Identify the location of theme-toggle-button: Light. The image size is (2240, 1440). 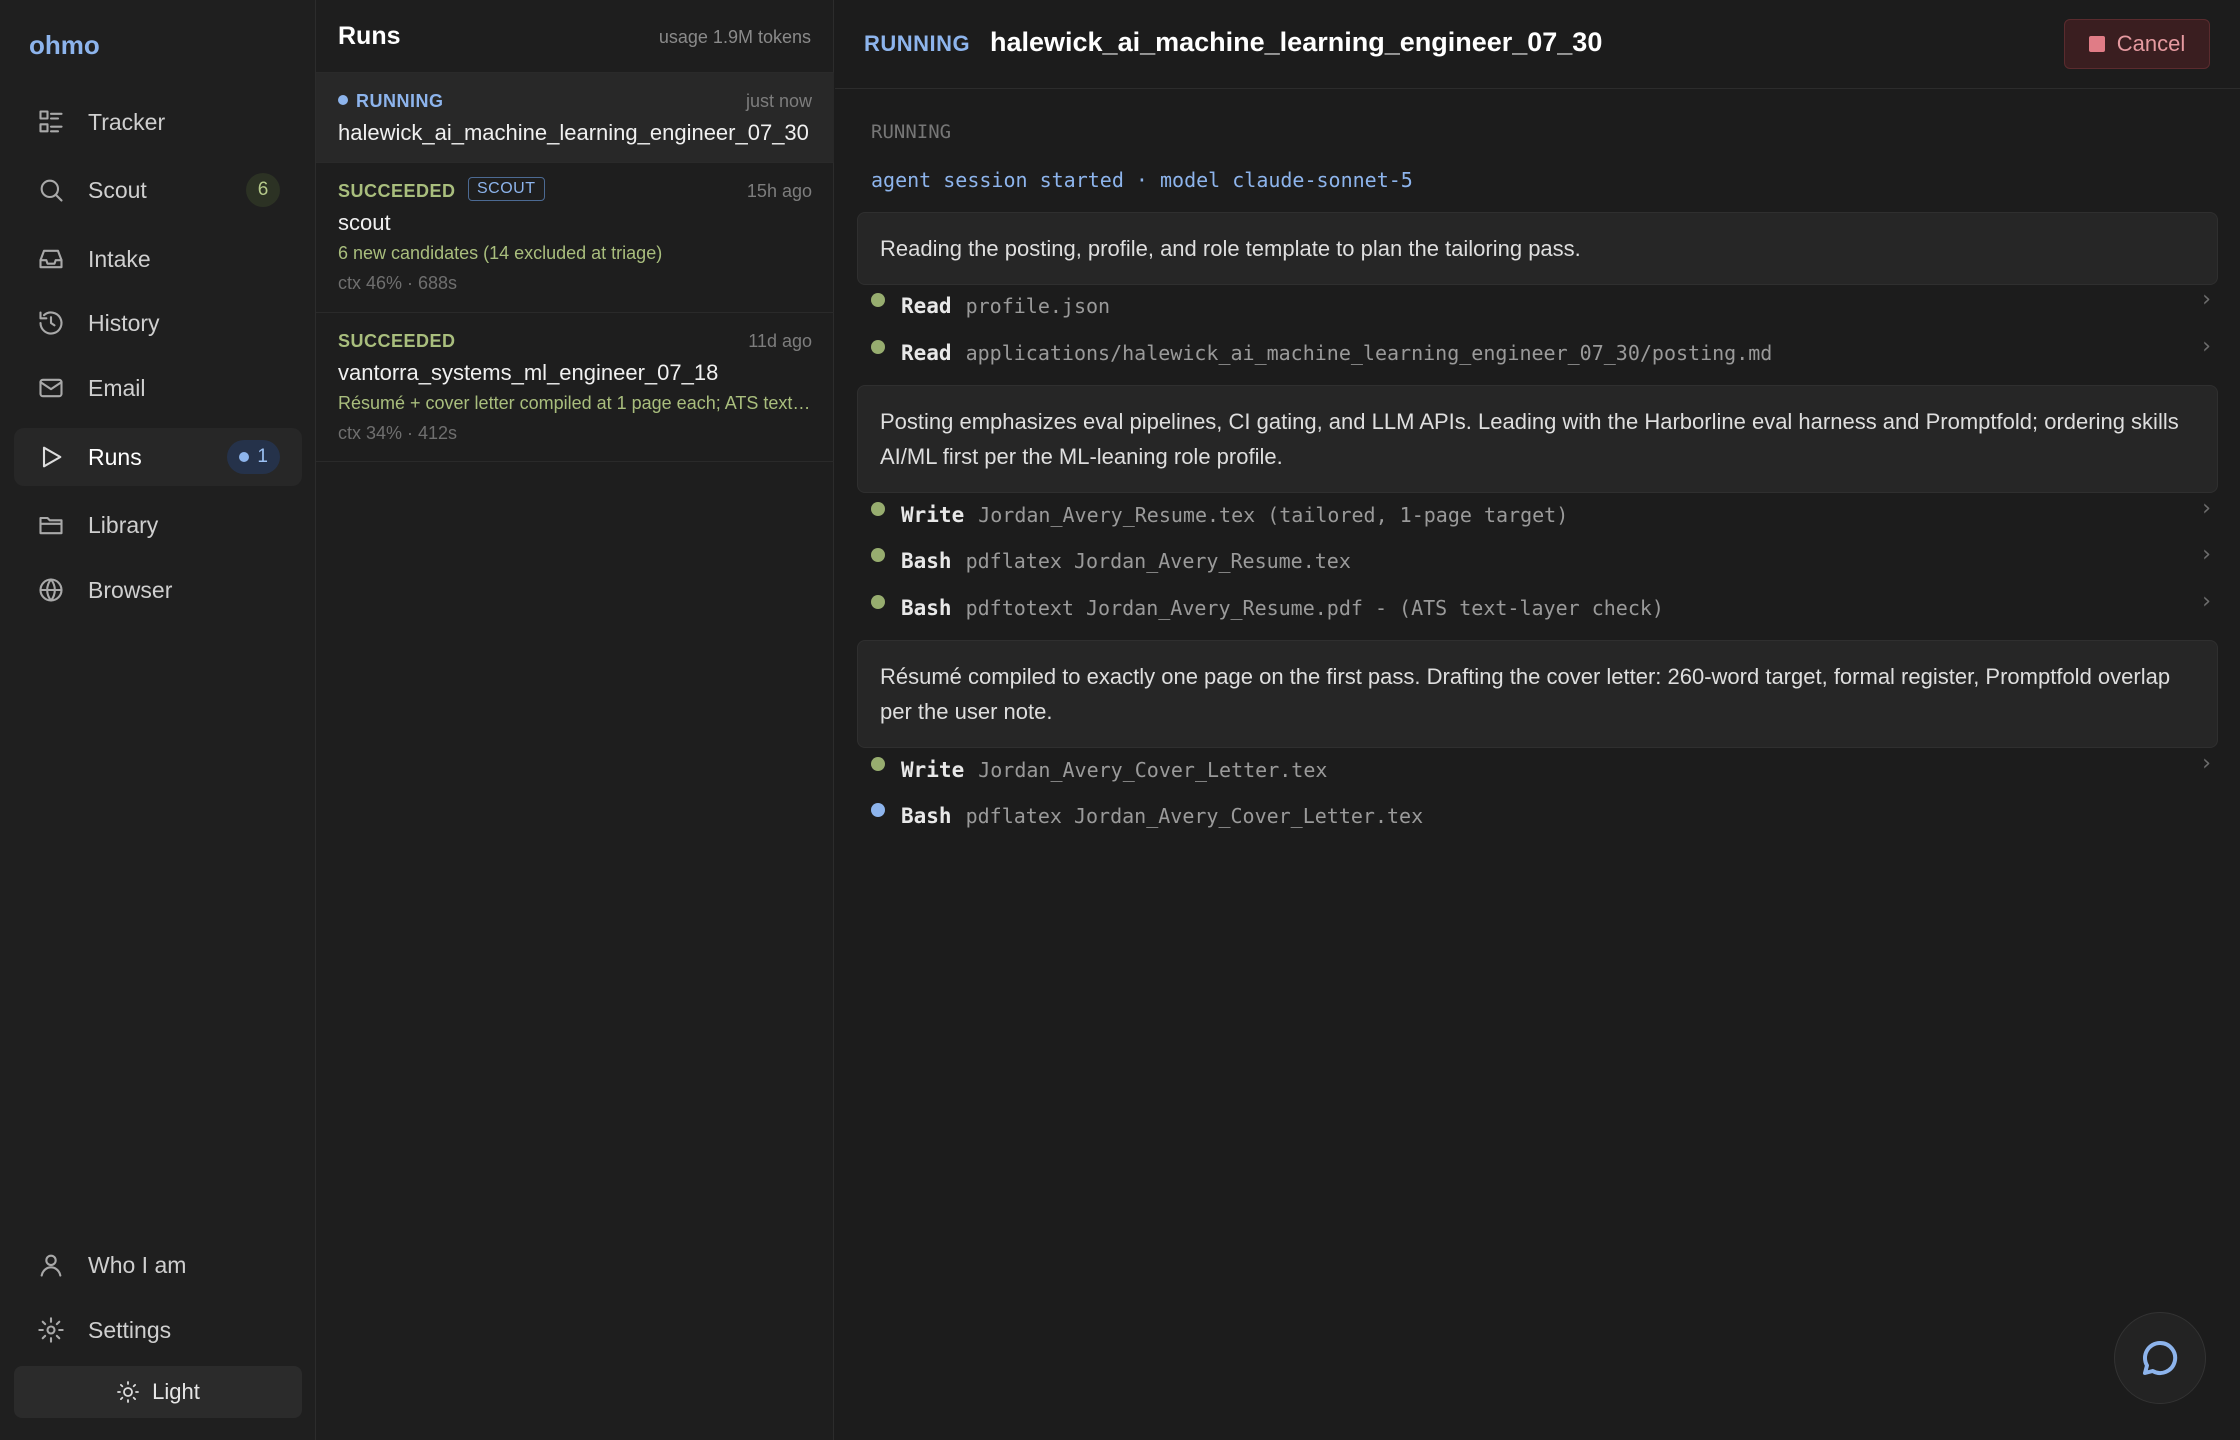
(158, 1392).